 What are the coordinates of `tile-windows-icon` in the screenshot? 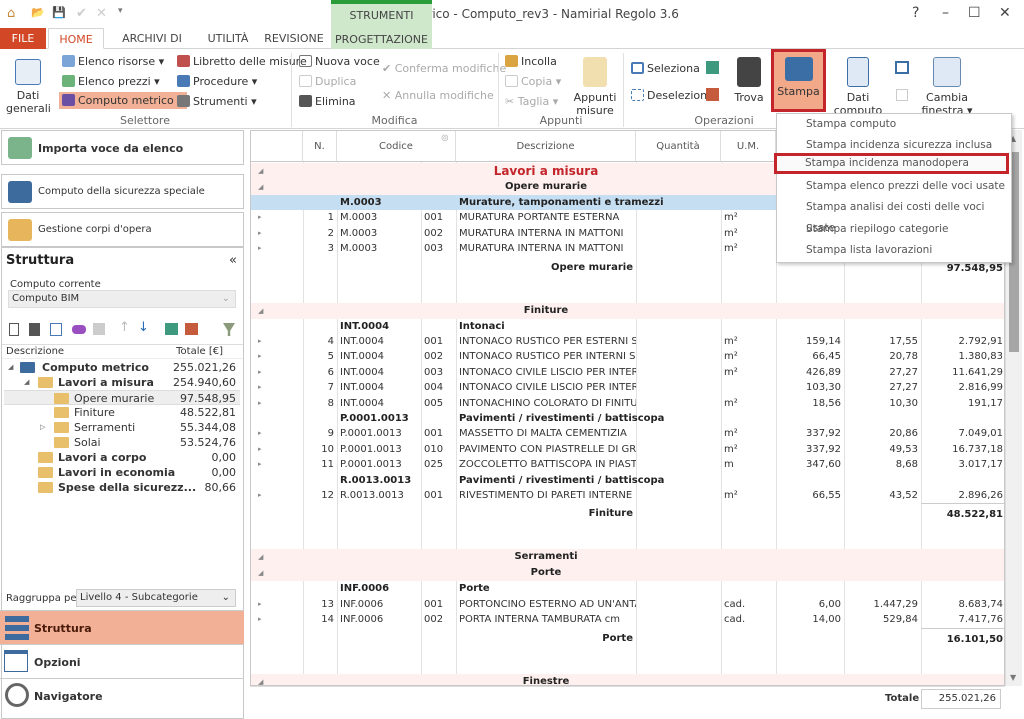 It's located at (902, 95).